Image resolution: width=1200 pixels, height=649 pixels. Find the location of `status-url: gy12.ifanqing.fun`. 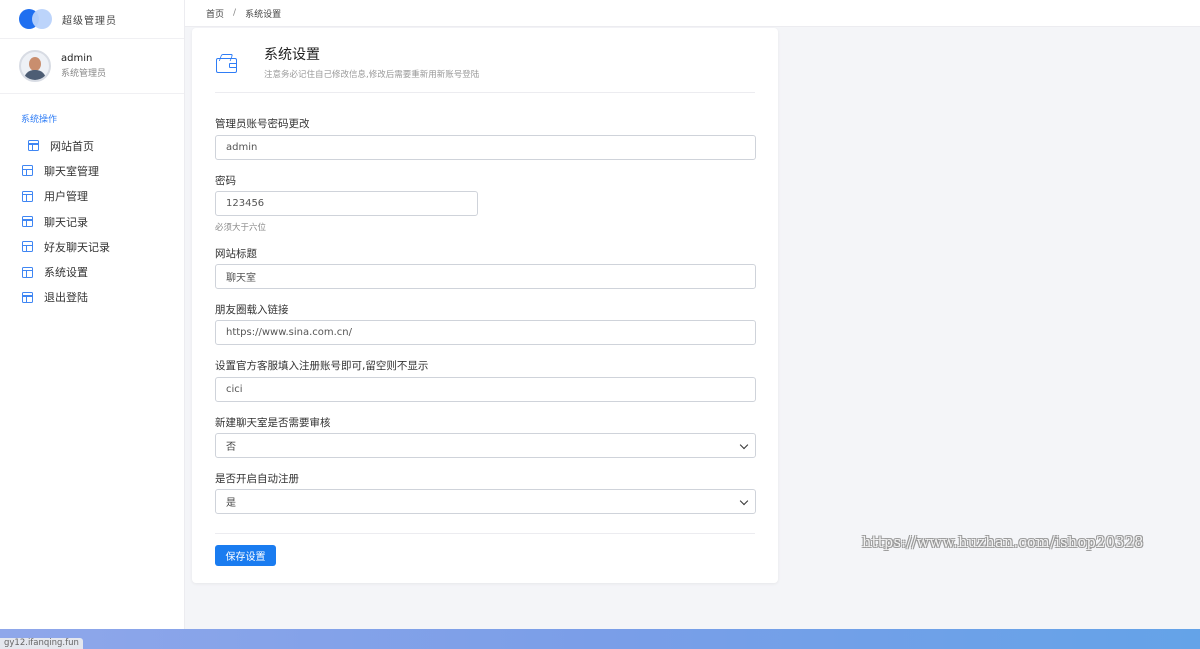

status-url: gy12.ifanqing.fun is located at coordinates (41, 643).